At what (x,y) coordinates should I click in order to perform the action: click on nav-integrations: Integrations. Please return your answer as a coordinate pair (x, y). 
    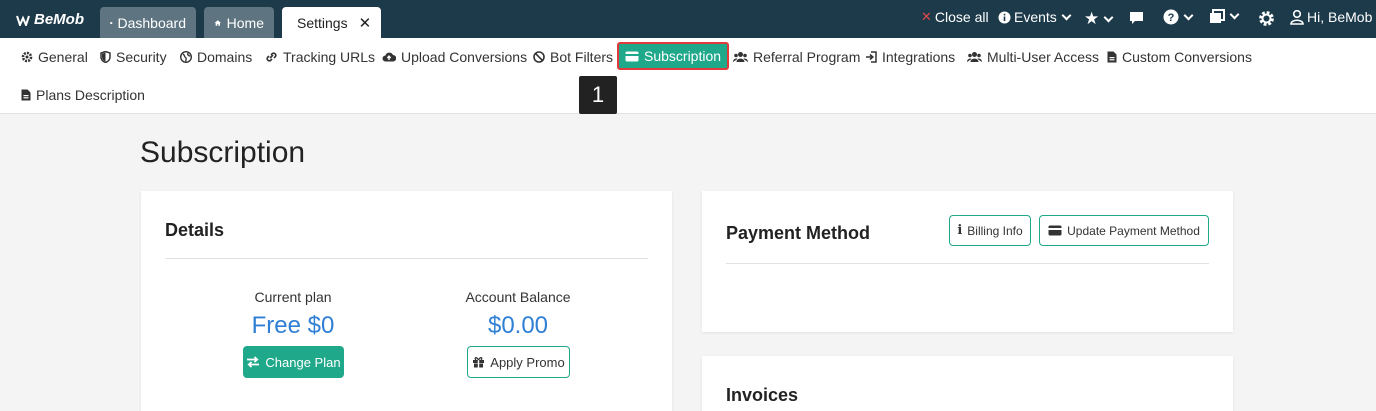
    Looking at the image, I should click on (910, 57).